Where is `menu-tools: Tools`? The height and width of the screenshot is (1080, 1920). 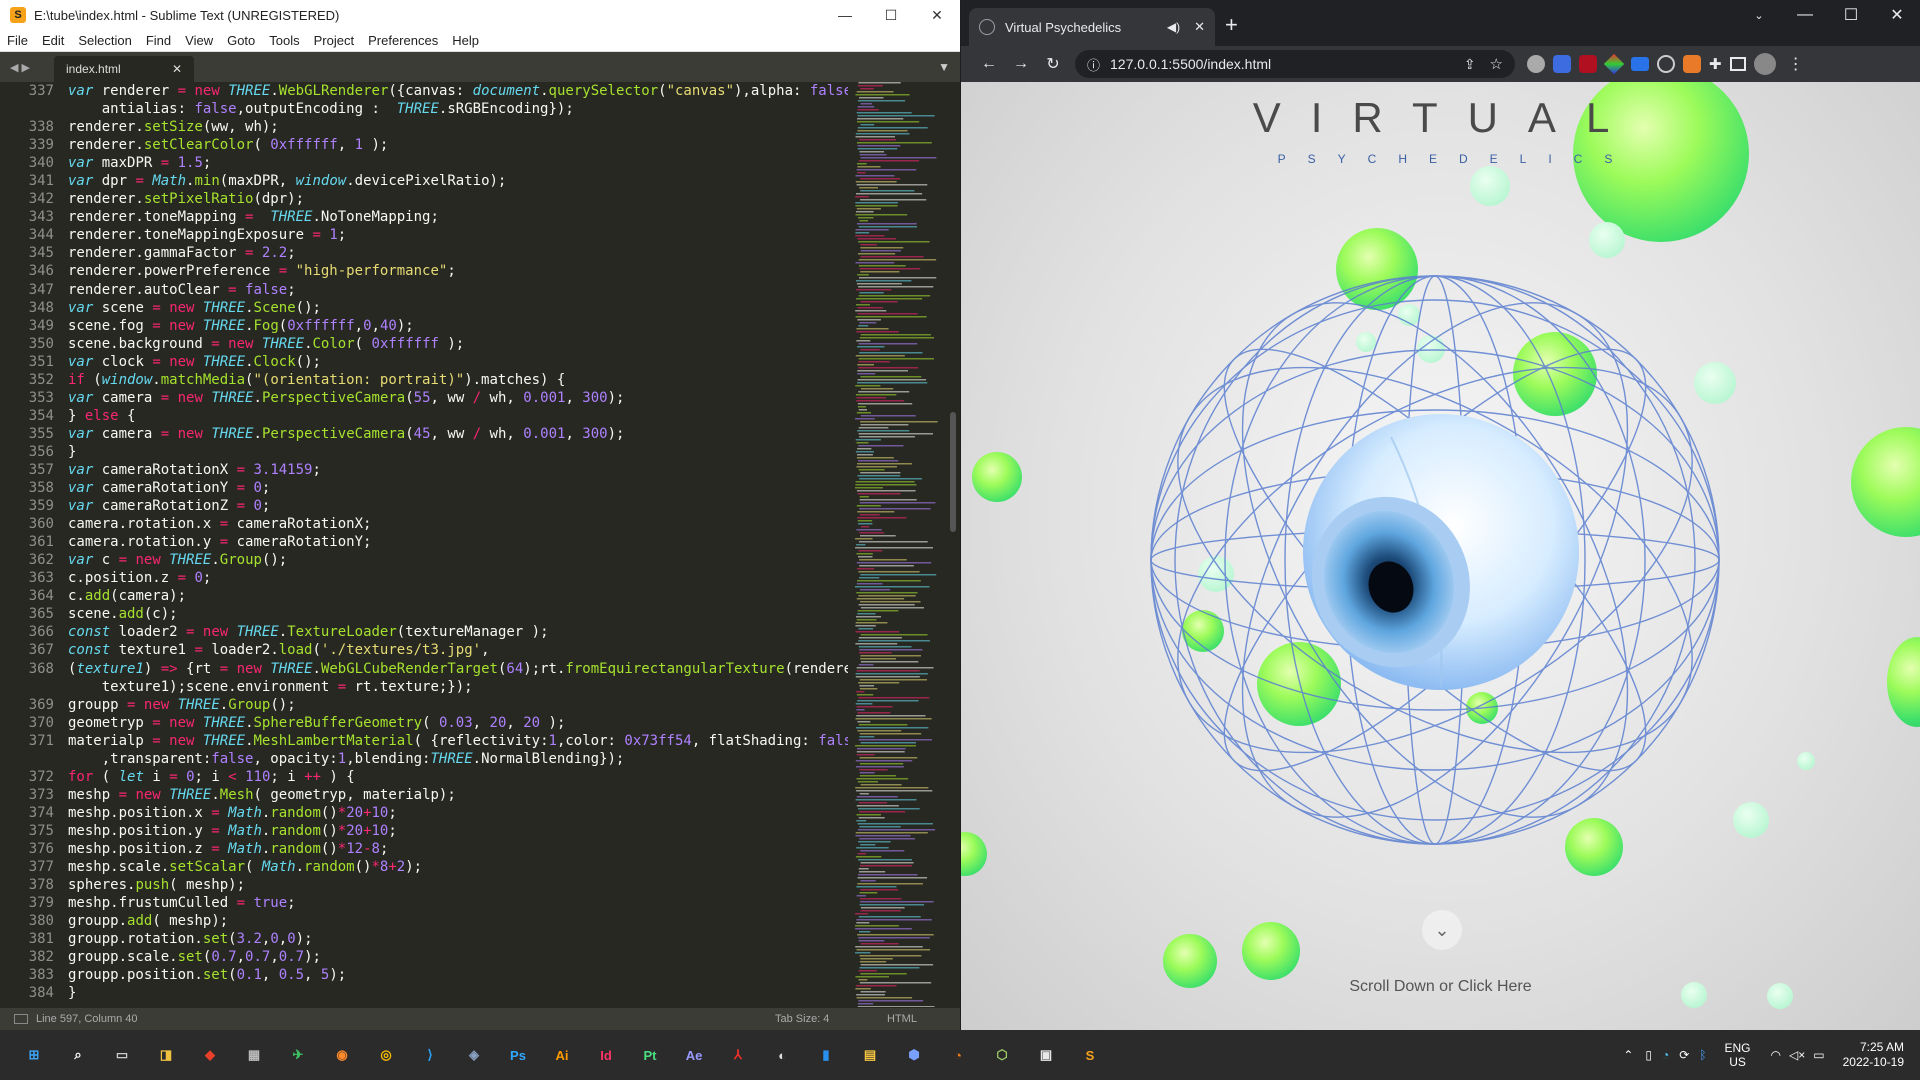
menu-tools: Tools is located at coordinates (284, 40).